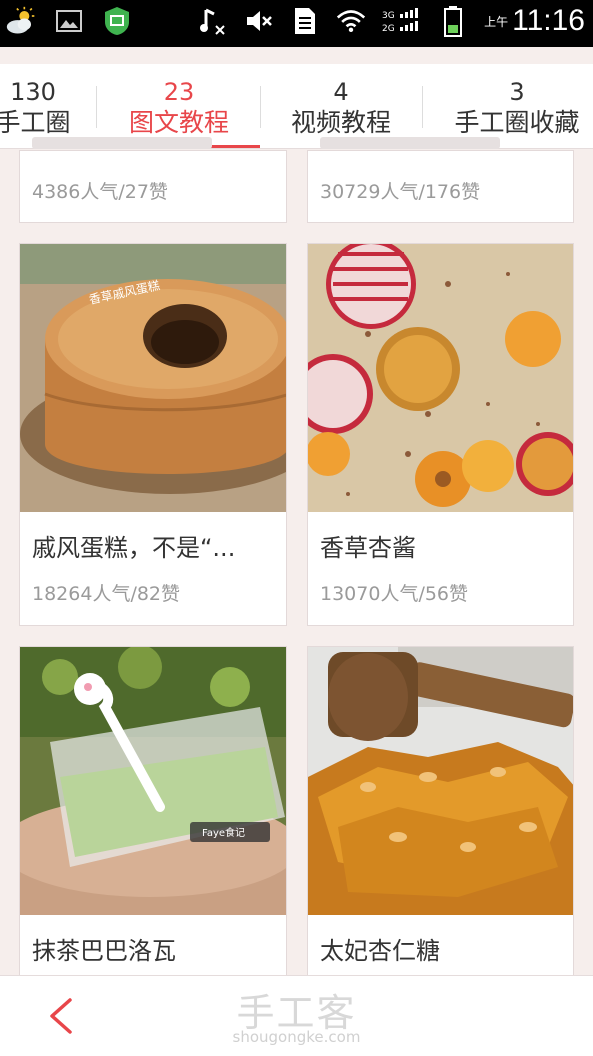 The width and height of the screenshot is (593, 1056). What do you see at coordinates (388, 16) in the screenshot?
I see `svg-text: 3G` at bounding box center [388, 16].